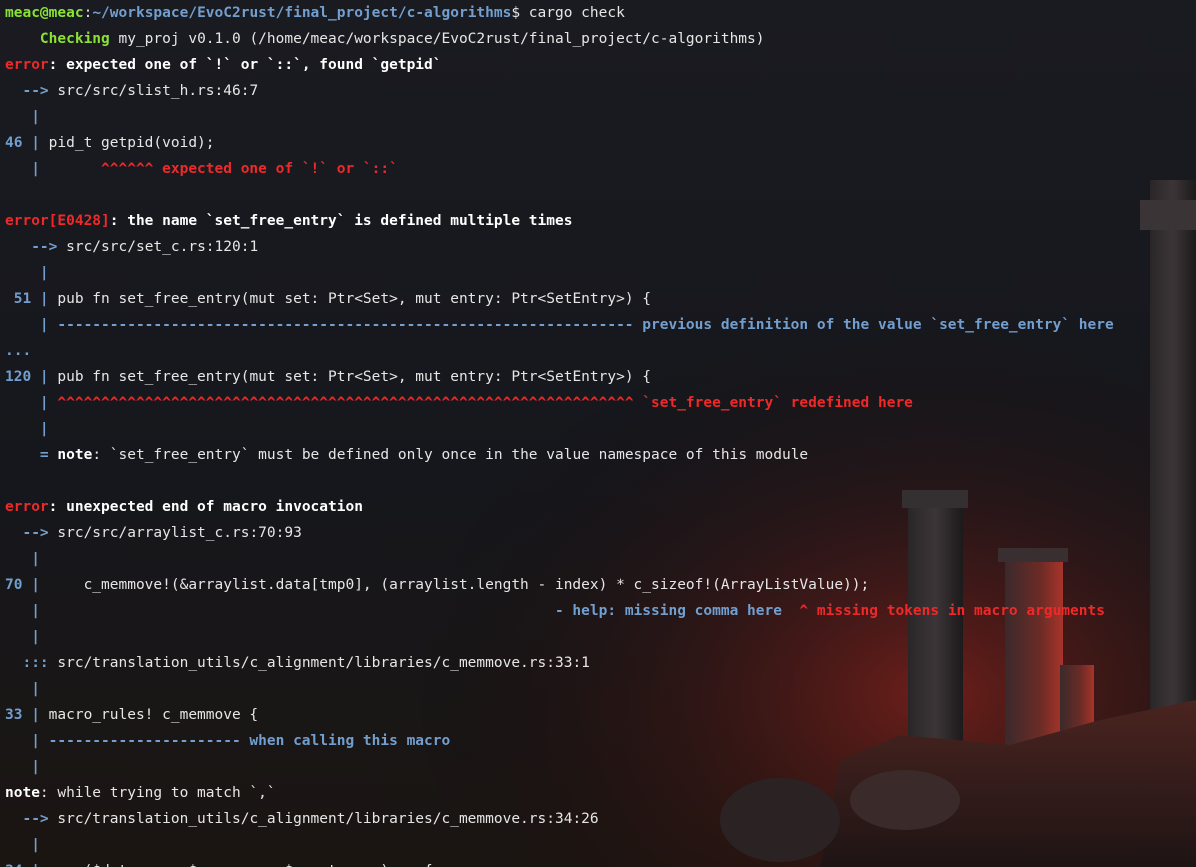 This screenshot has width=1196, height=867. Describe the element at coordinates (44, 13) in the screenshot. I see `terminal-text: meac@meac` at that location.